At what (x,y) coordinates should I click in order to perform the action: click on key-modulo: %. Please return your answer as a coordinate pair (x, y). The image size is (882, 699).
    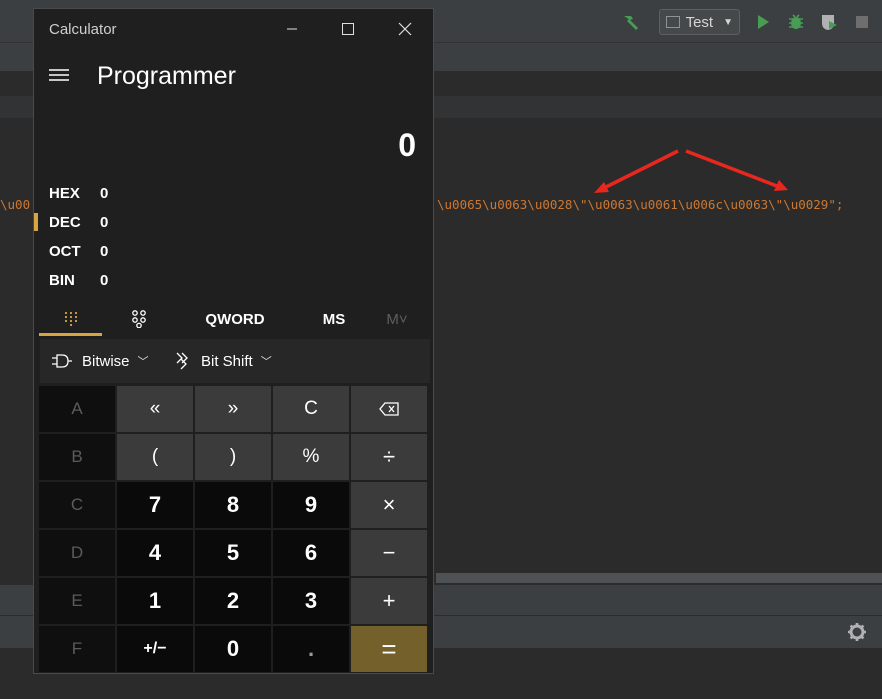
    Looking at the image, I should click on (311, 457).